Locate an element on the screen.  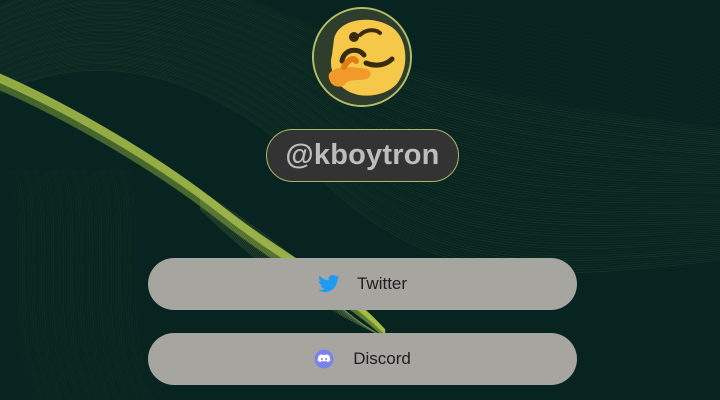
profile-avatar is located at coordinates (362, 57).